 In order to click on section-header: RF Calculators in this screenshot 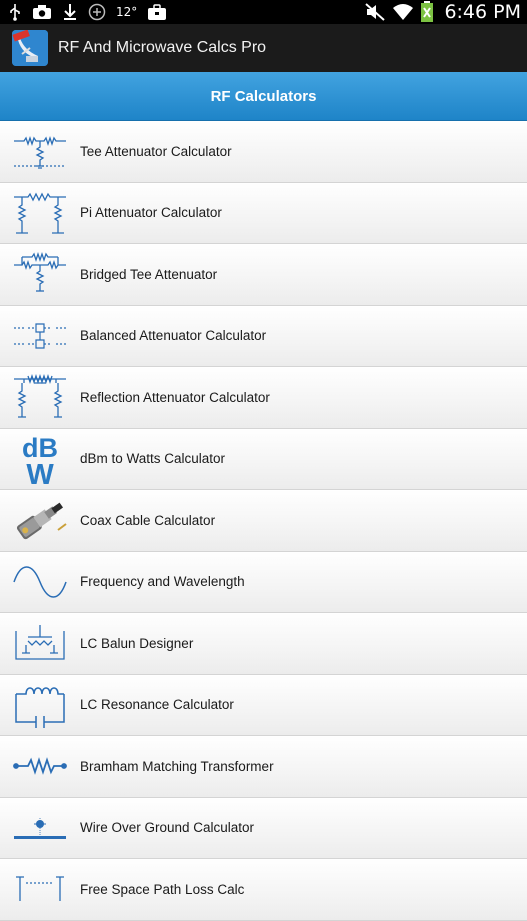, I will do `click(263, 96)`.